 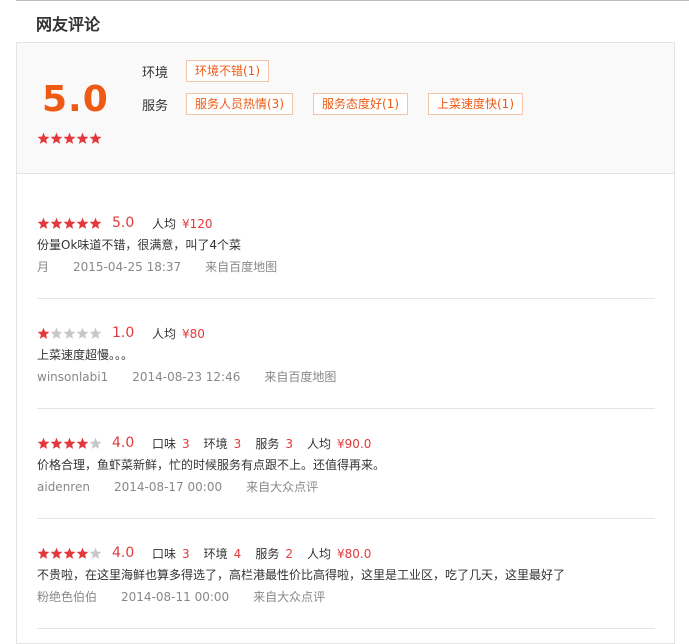 What do you see at coordinates (346, 487) in the screenshot?
I see `review-footer: aidenren 2014-08-17 00:00 来自大众点评` at bounding box center [346, 487].